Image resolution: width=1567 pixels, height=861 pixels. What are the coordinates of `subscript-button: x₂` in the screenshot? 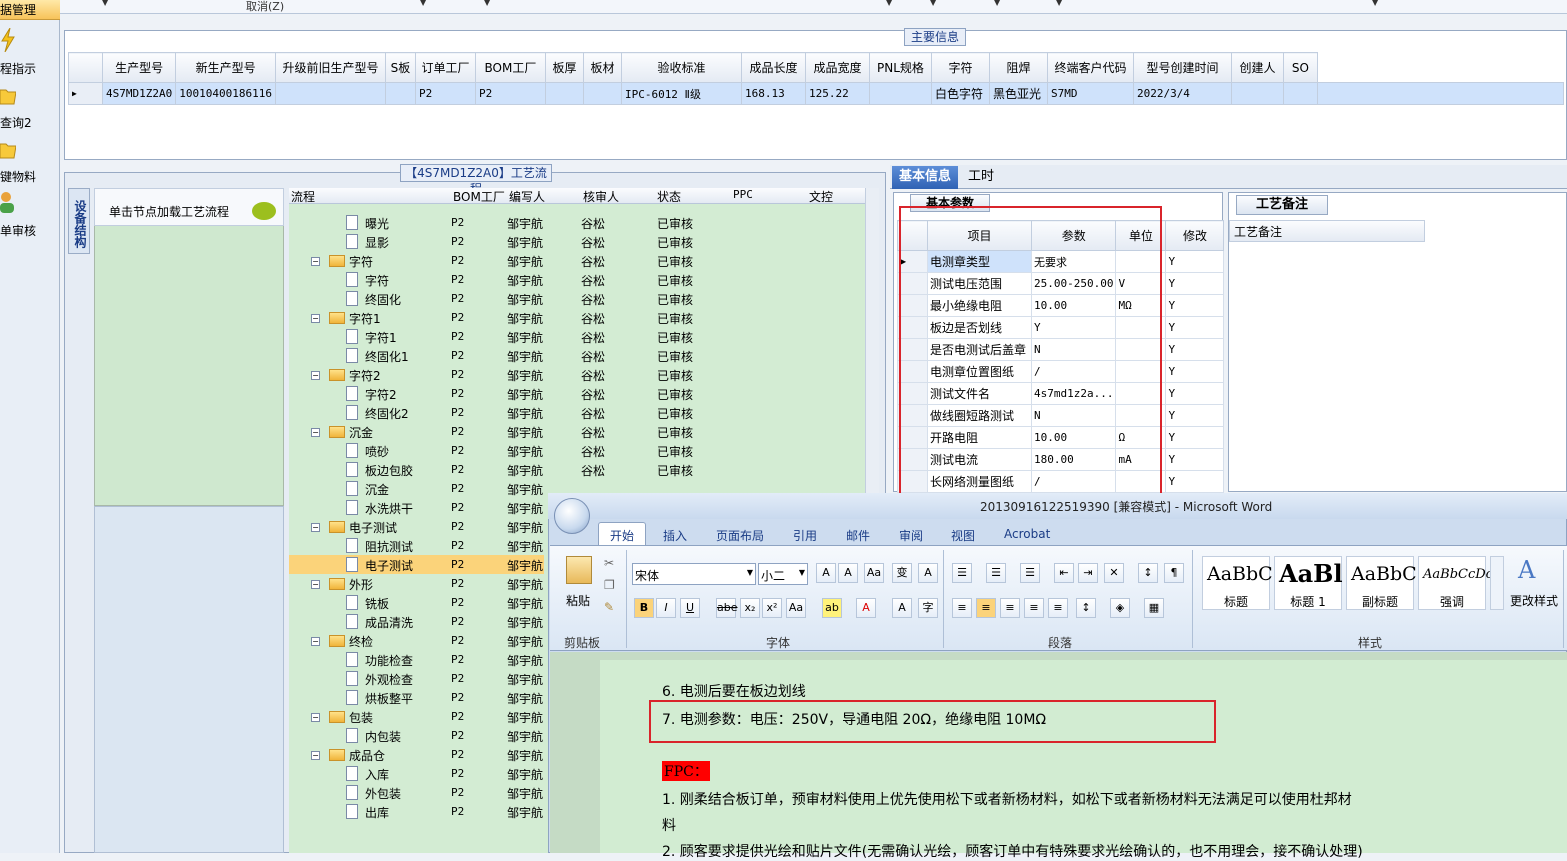 It's located at (750, 608).